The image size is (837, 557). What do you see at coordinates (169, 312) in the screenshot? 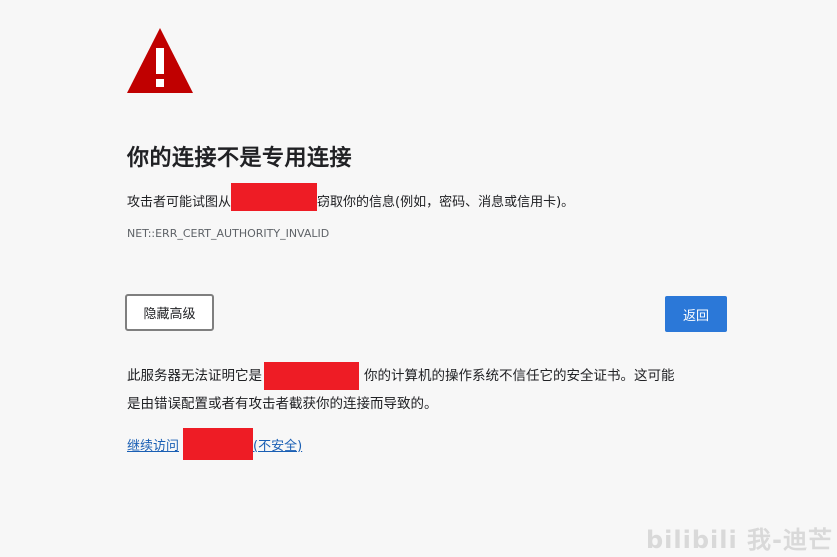
I see `hide-advanced-button: 隐藏高级` at bounding box center [169, 312].